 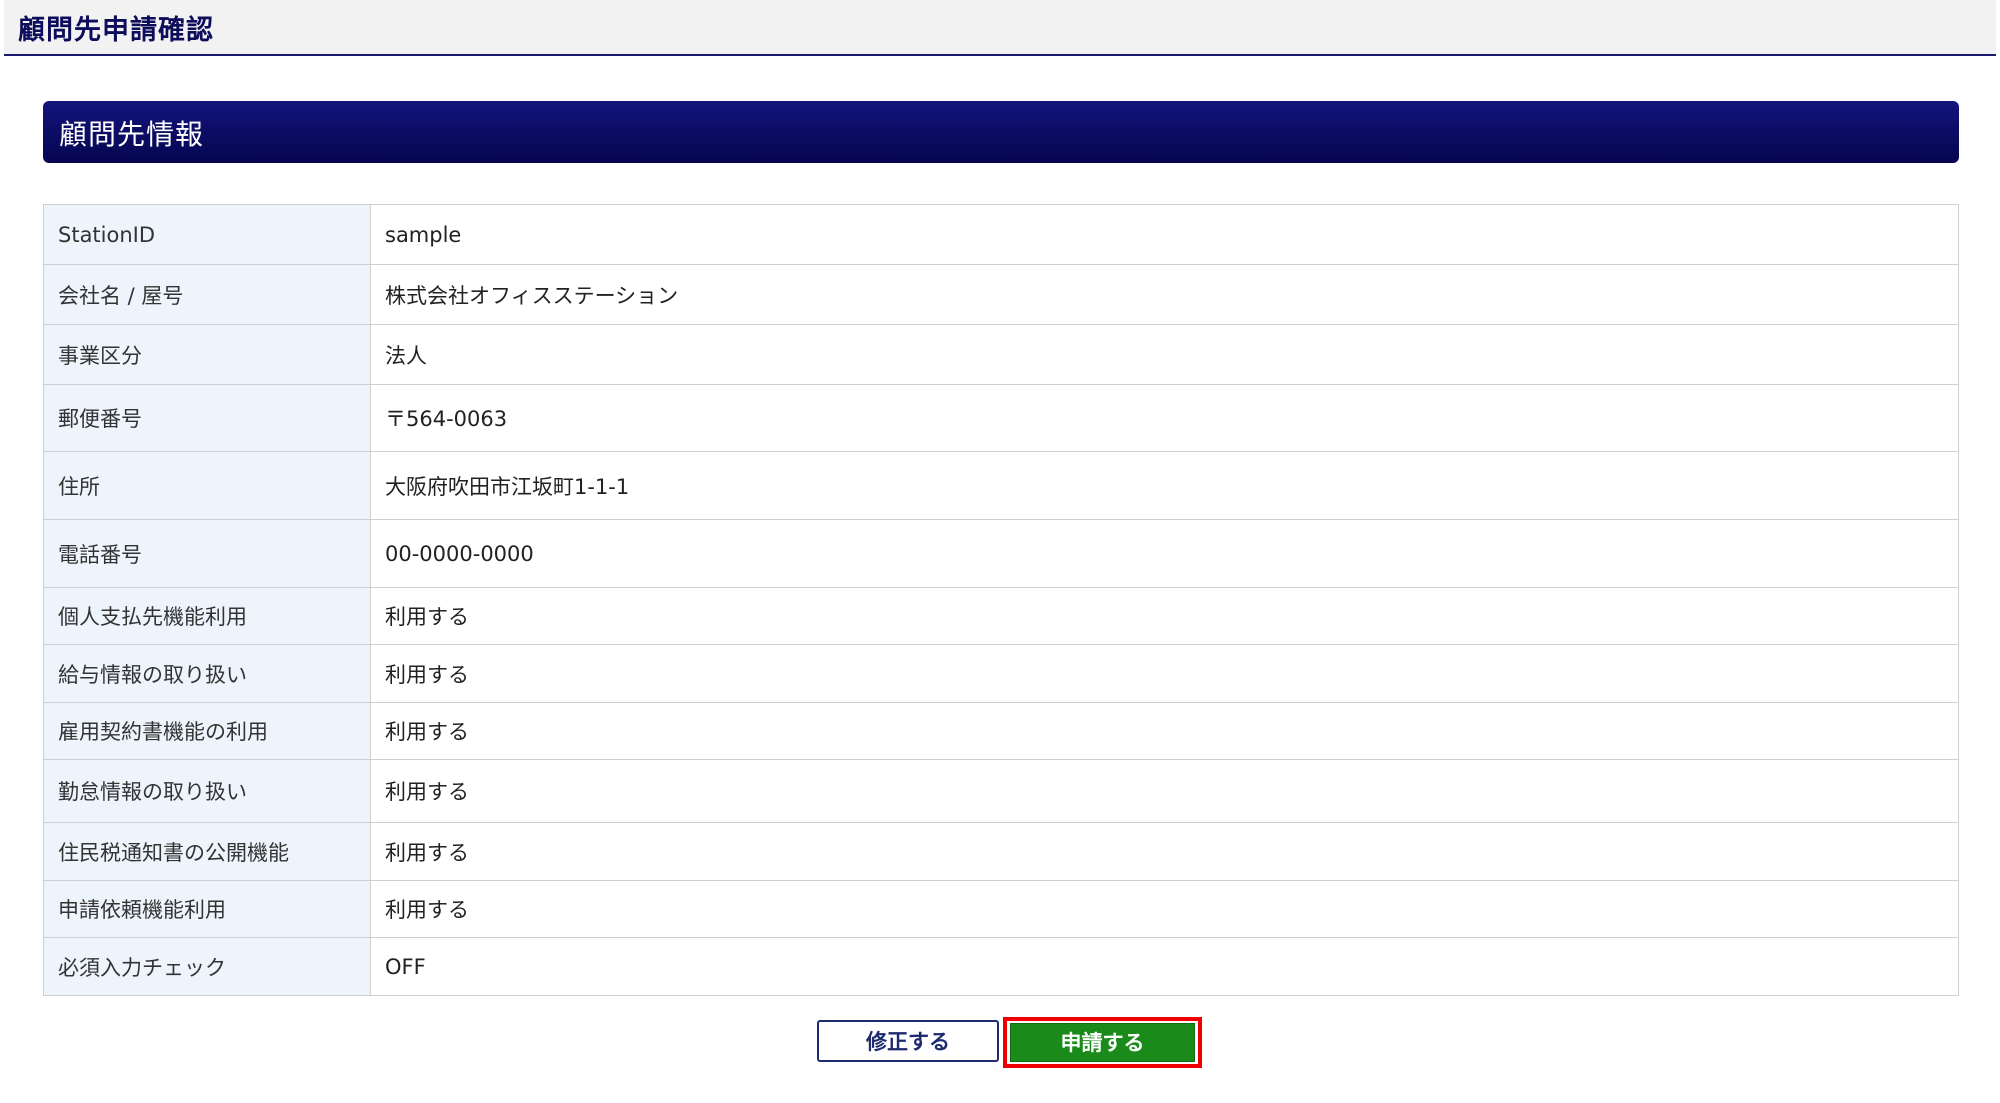 I want to click on table-row: 必須入力チェック OFF, so click(x=1001, y=966).